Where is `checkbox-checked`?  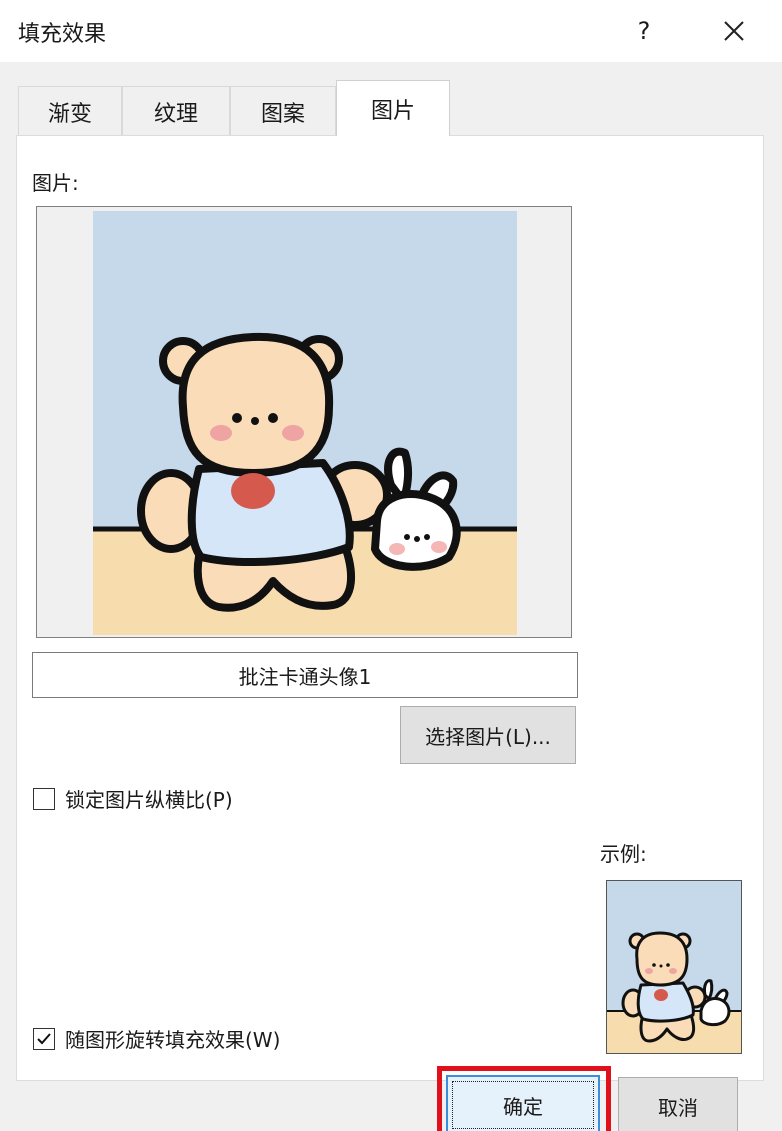
checkbox-checked is located at coordinates (44, 1038).